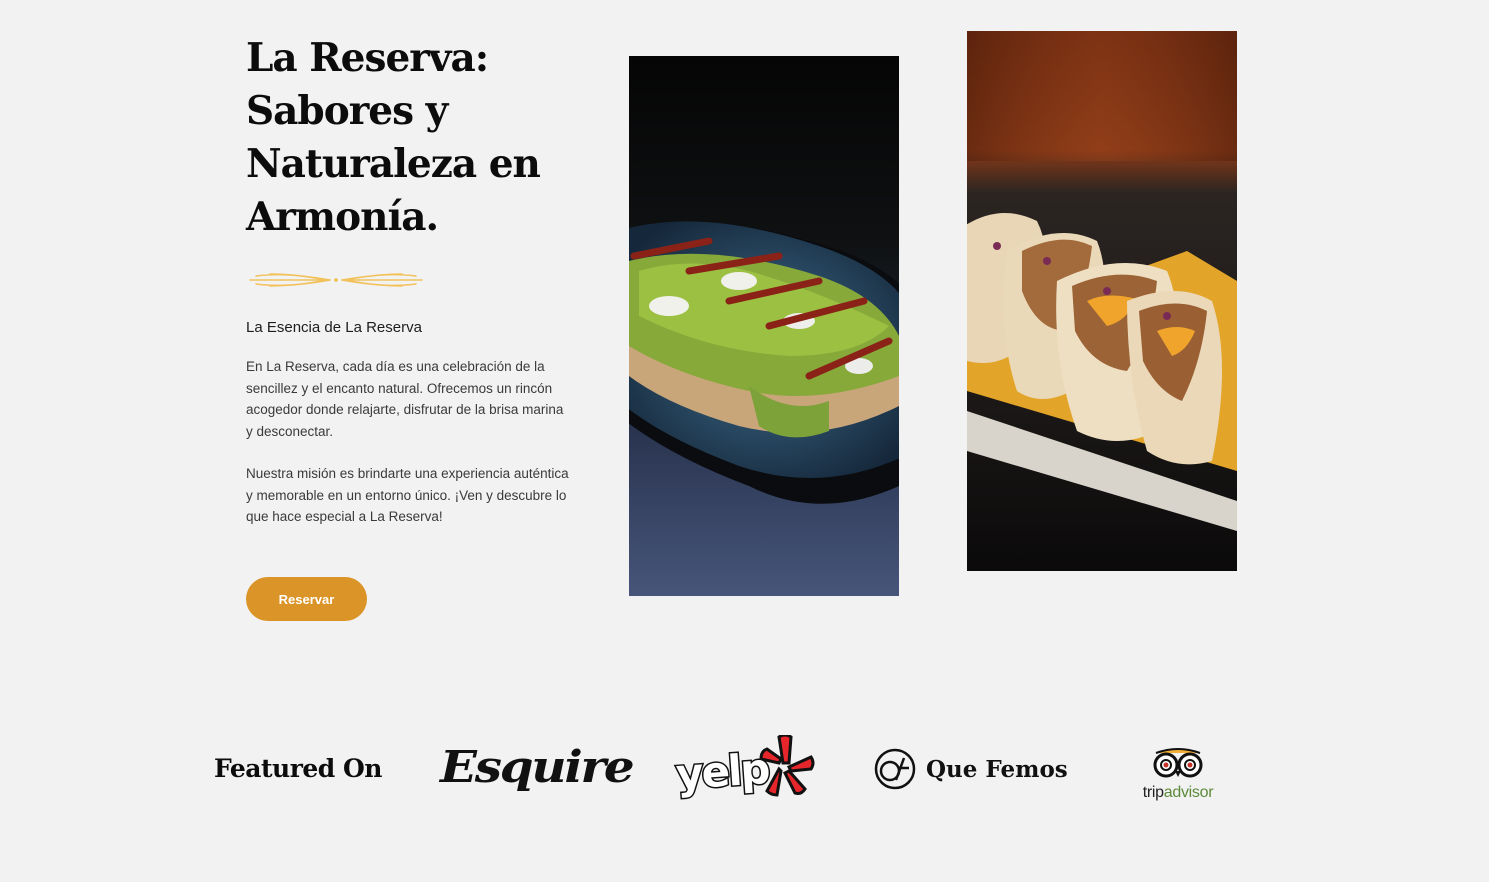 The image size is (1489, 882). What do you see at coordinates (298, 768) in the screenshot?
I see `featured-on-title: Featured On` at bounding box center [298, 768].